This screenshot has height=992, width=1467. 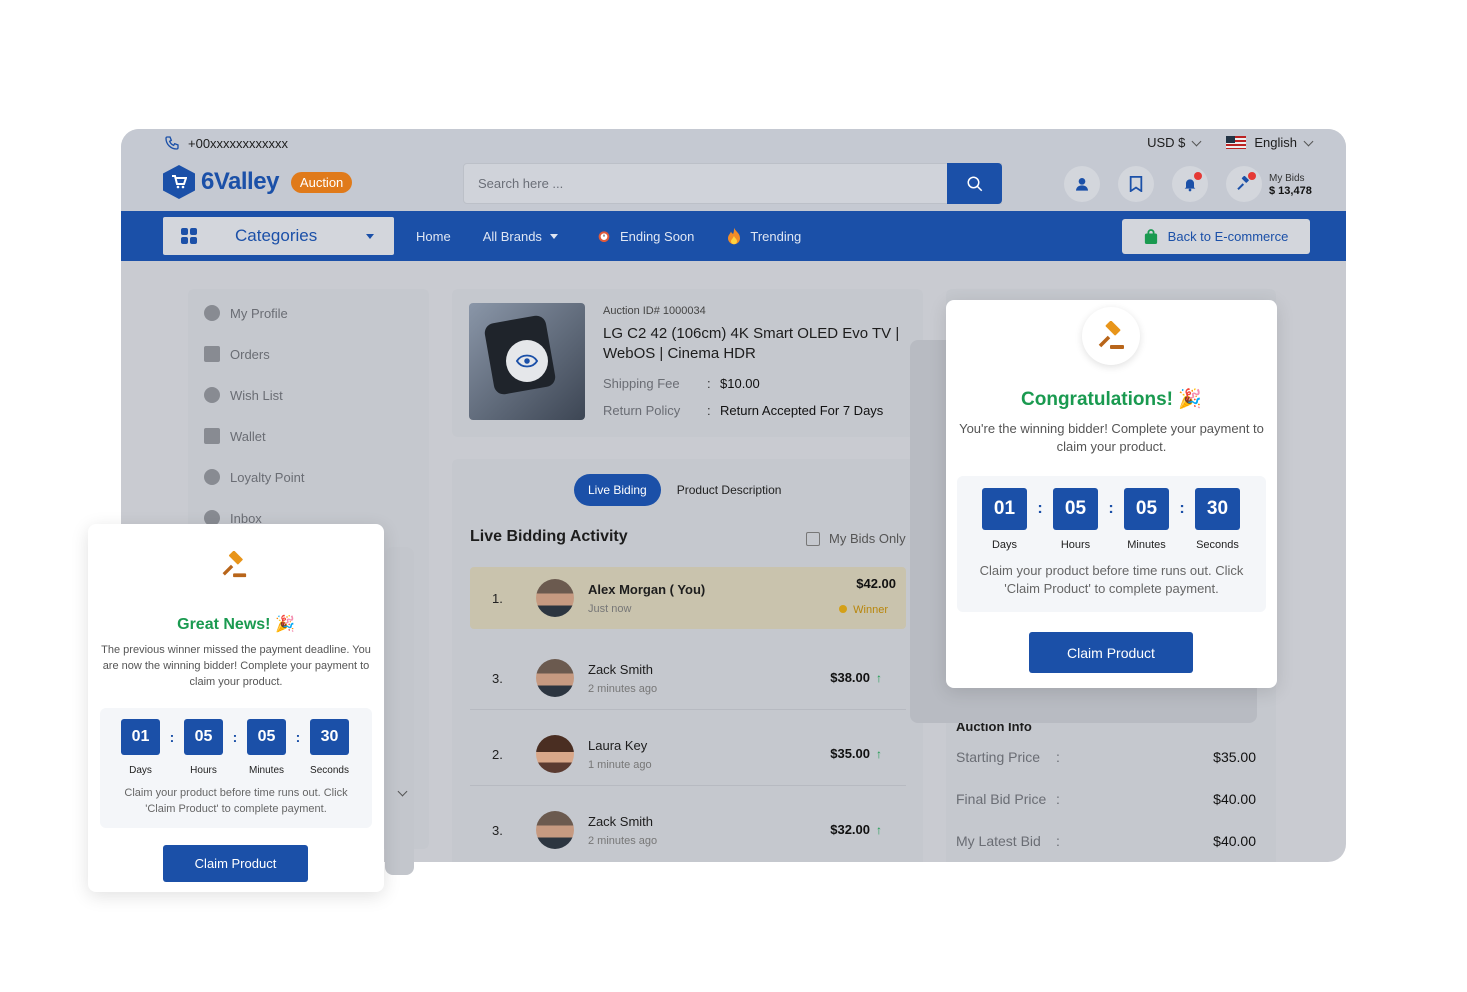 What do you see at coordinates (1234, 841) in the screenshot?
I see `latest-bid-value: $40.00` at bounding box center [1234, 841].